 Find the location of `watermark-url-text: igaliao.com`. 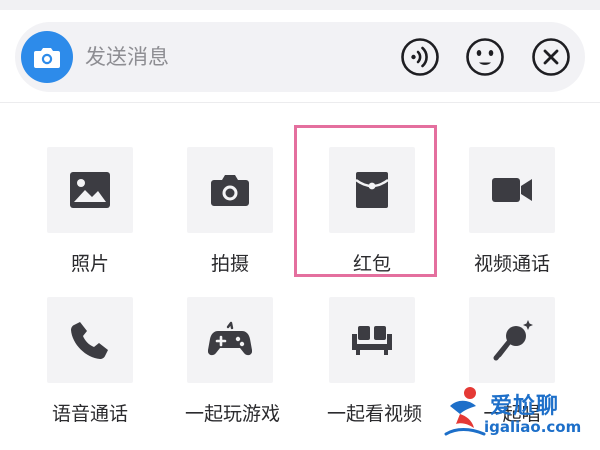

watermark-url-text: igaliao.com is located at coordinates (533, 427).